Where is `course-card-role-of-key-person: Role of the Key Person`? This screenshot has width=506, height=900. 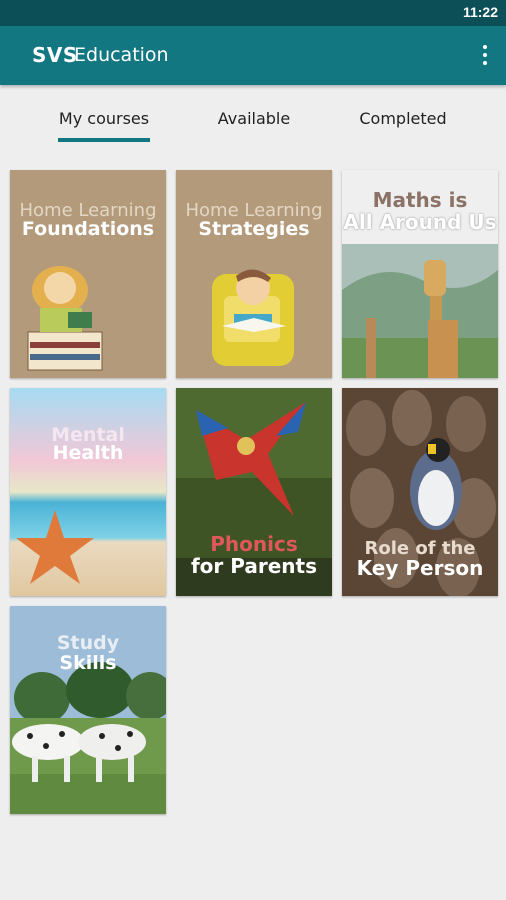
course-card-role-of-key-person: Role of the Key Person is located at coordinates (420, 492).